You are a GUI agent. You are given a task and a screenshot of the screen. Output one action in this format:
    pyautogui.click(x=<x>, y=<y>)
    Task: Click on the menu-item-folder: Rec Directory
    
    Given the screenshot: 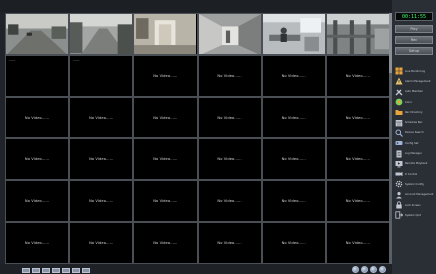 What is the action you would take?
    pyautogui.click(x=414, y=112)
    